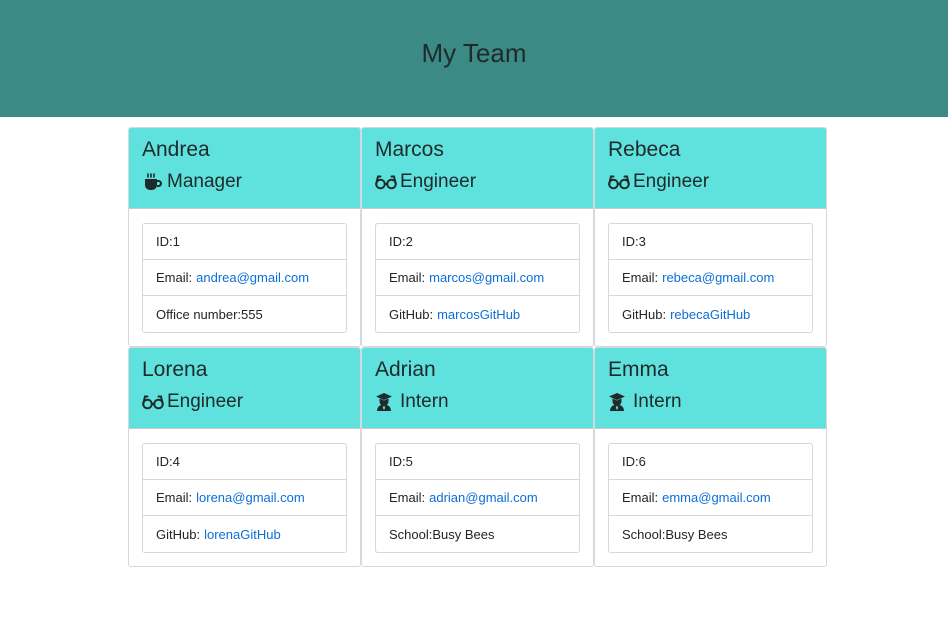 This screenshot has height=622, width=948. Describe the element at coordinates (409, 241) in the screenshot. I see `id-value: 2` at that location.